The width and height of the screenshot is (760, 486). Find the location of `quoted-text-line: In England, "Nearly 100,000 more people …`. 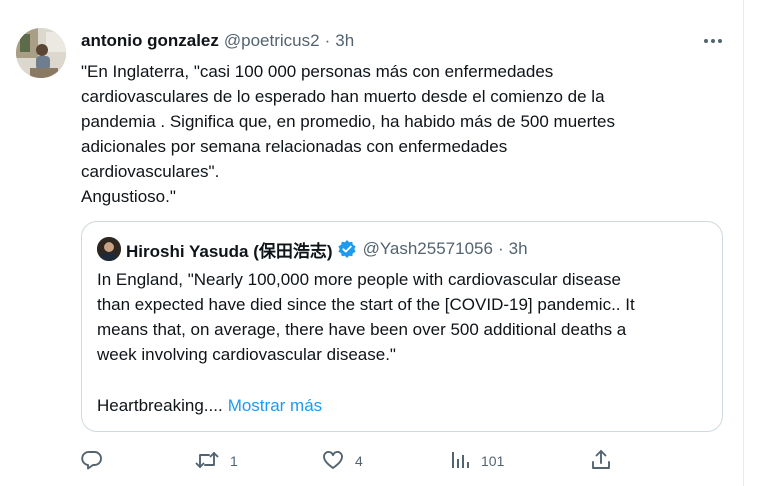

quoted-text-line: In England, "Nearly 100,000 more people … is located at coordinates (359, 279).